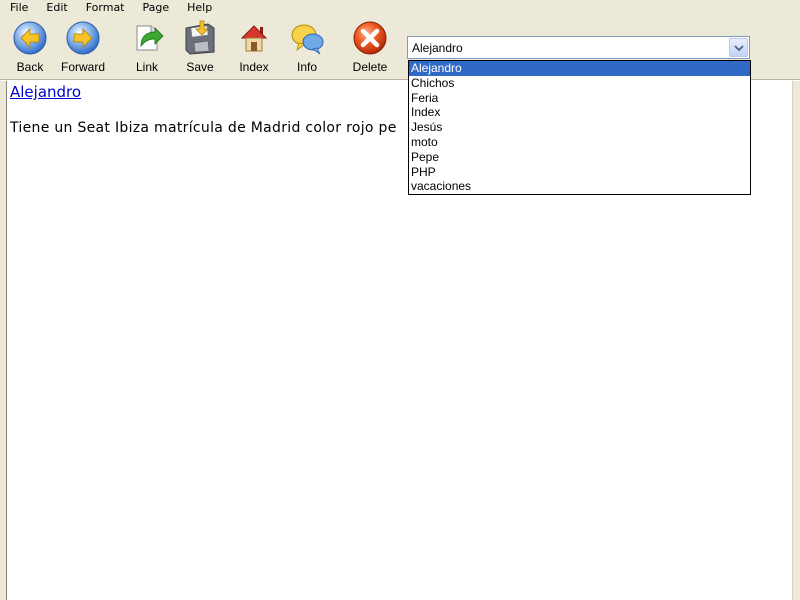  Describe the element at coordinates (45, 92) in the screenshot. I see `page-link-alejandro: Alejandro` at that location.